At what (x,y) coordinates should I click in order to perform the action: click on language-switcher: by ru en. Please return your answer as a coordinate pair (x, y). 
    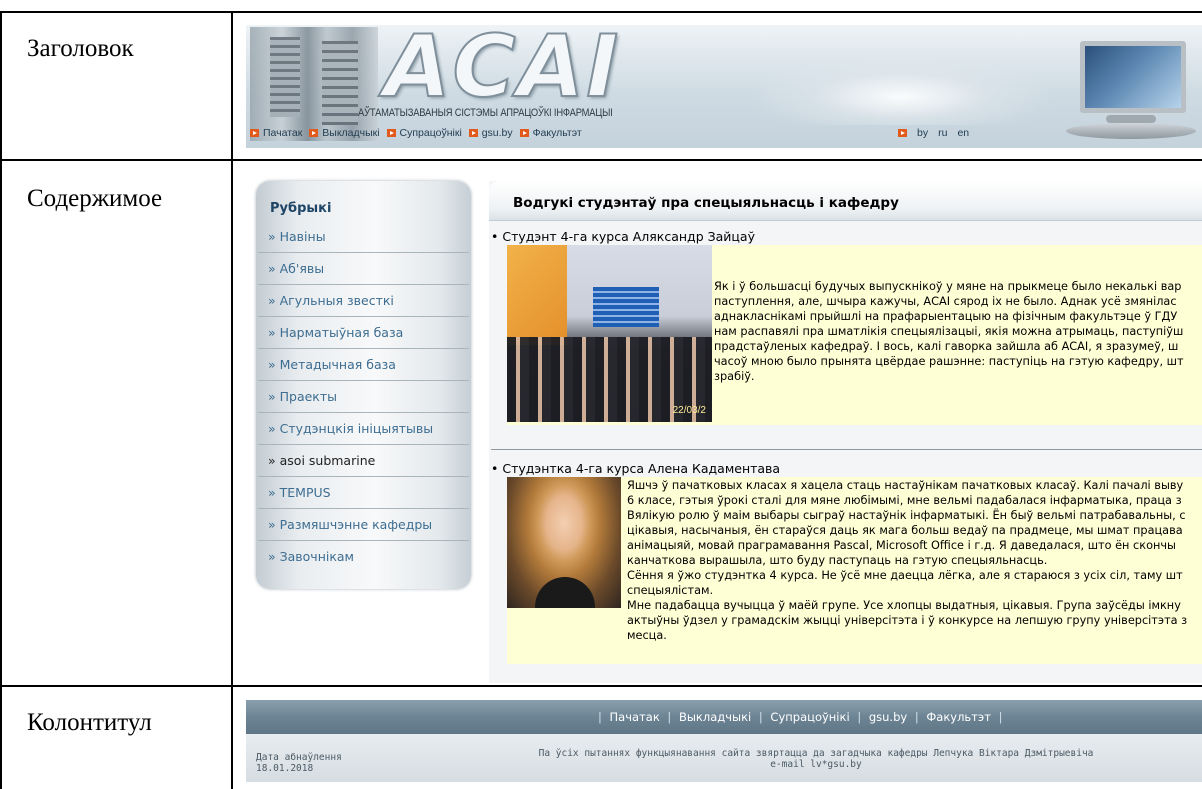
    Looking at the image, I should click on (938, 133).